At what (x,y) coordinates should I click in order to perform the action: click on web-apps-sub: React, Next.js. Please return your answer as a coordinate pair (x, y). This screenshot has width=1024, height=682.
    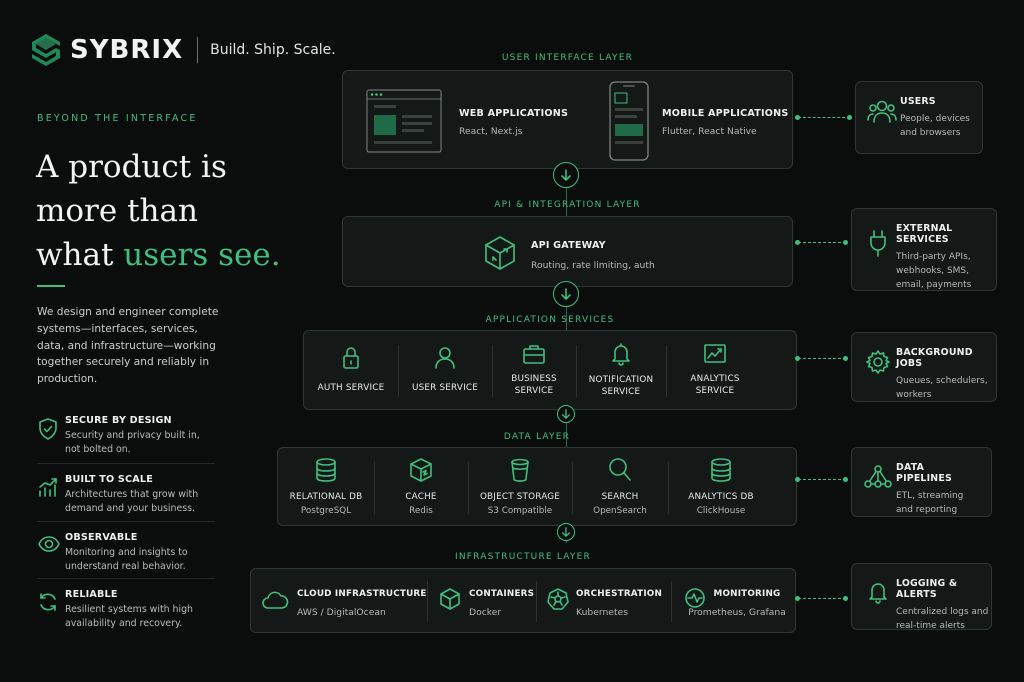
    Looking at the image, I should click on (491, 131).